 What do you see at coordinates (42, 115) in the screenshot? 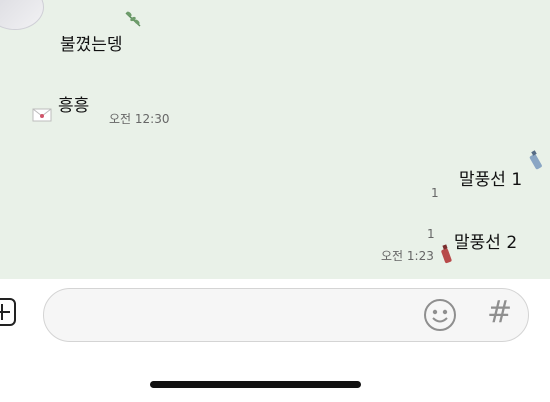
I see `envelope-sticker-icon` at bounding box center [42, 115].